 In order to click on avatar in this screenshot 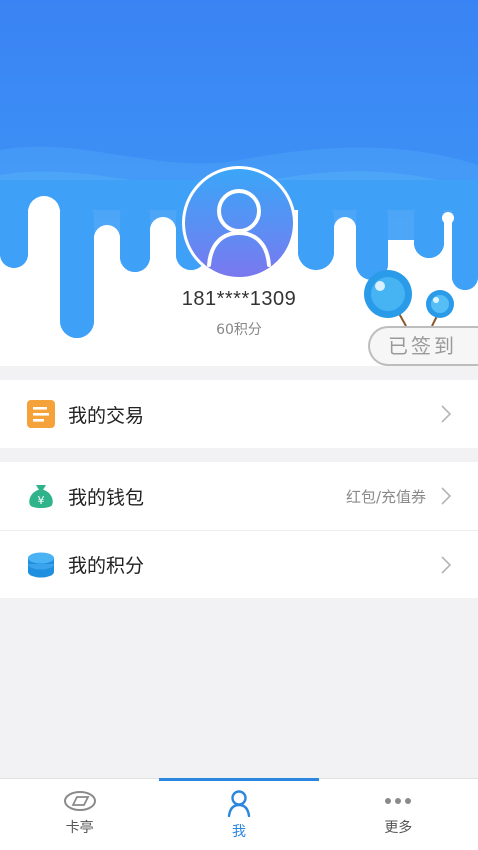, I will do `click(239, 223)`.